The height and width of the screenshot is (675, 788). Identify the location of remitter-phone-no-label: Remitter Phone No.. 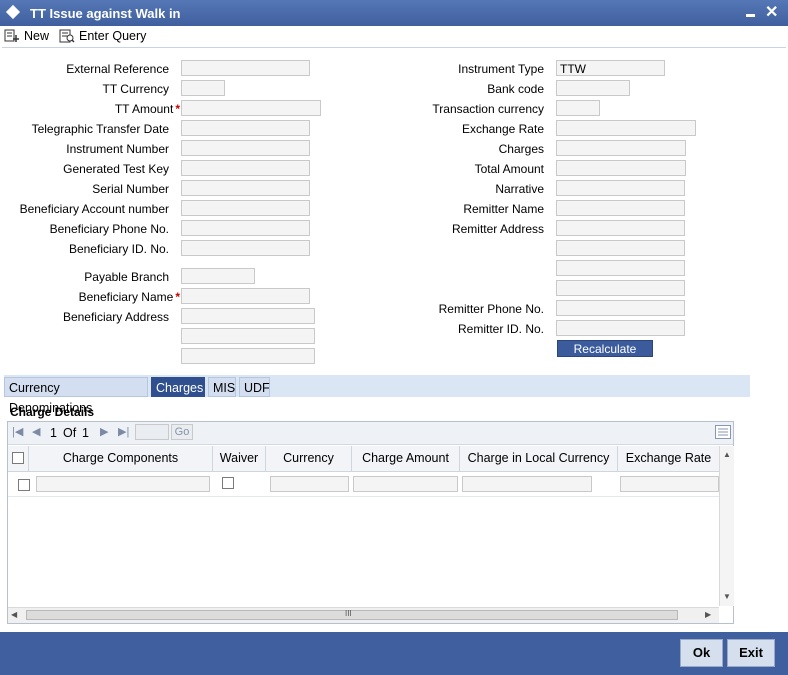
(491, 309).